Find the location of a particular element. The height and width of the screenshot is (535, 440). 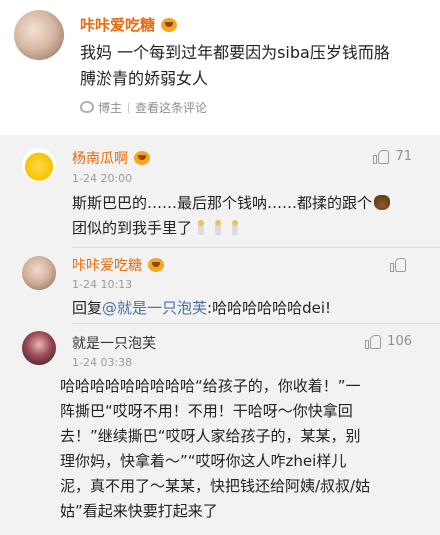

comment-time: 1-24 10:13 is located at coordinates (102, 284).